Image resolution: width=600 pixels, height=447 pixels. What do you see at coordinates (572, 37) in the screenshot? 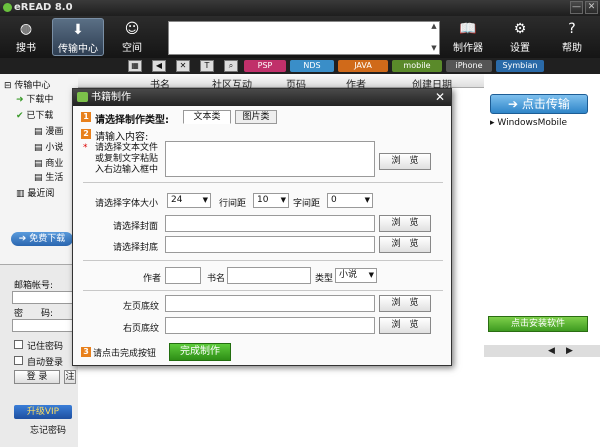
I see `help-button: ? 帮助` at bounding box center [572, 37].